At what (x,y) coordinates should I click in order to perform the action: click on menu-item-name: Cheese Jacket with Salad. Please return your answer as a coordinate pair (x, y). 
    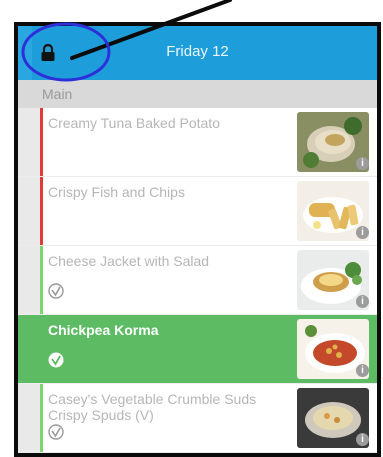
    Looking at the image, I should click on (129, 261).